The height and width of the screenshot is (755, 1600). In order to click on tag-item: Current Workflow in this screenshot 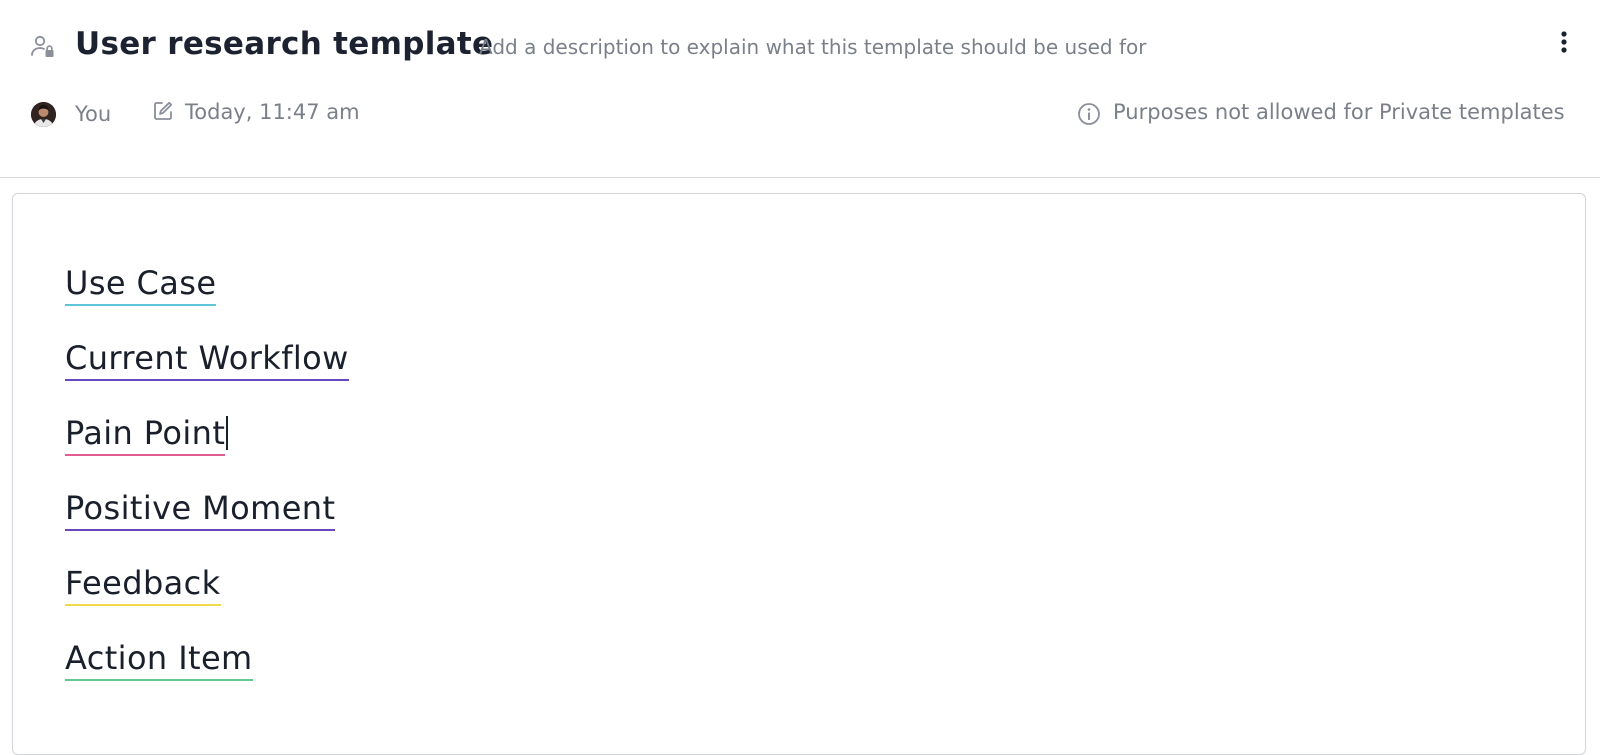, I will do `click(207, 376)`.